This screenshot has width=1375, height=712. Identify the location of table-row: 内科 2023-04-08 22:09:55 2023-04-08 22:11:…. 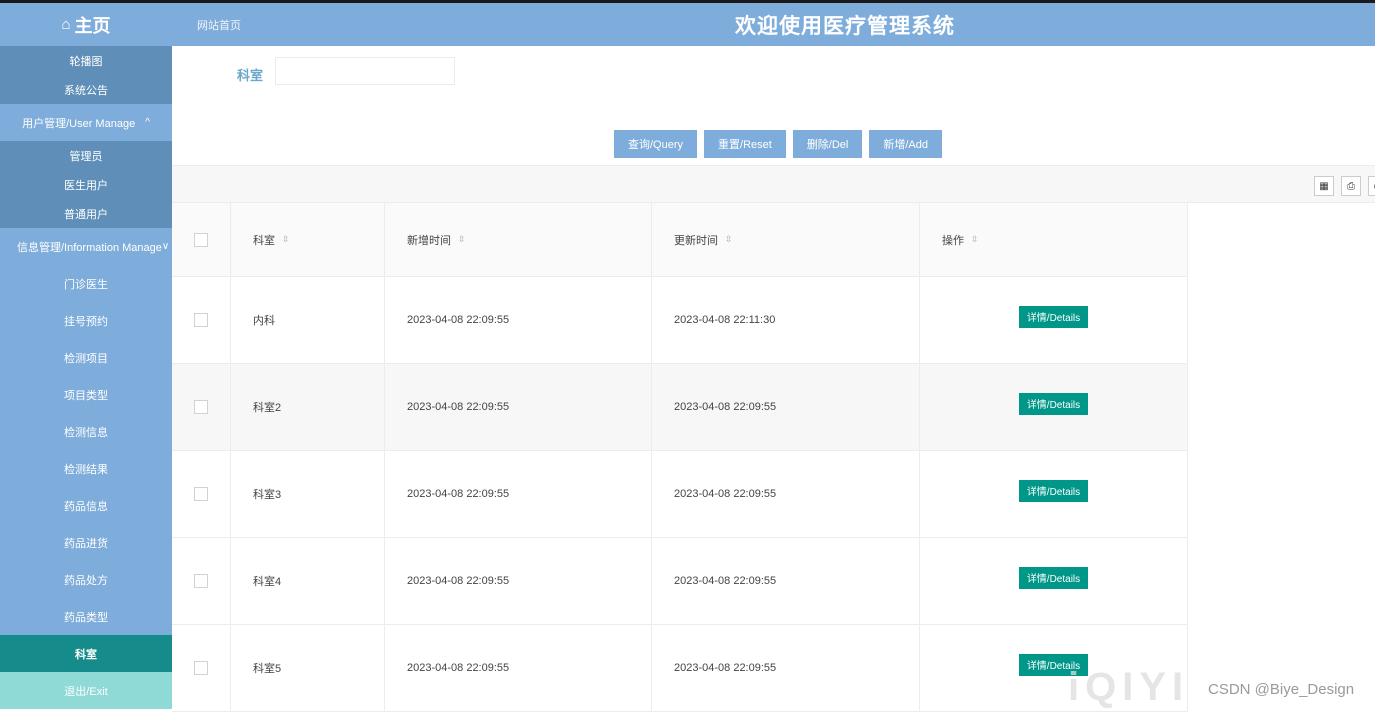
(680, 320).